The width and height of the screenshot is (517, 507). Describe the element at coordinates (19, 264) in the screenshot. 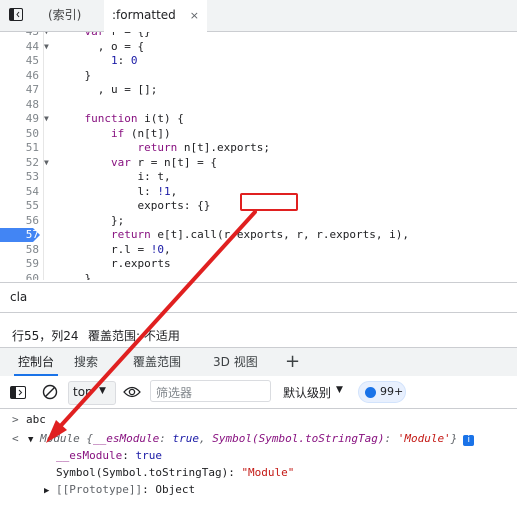

I see `line-number: 59` at that location.